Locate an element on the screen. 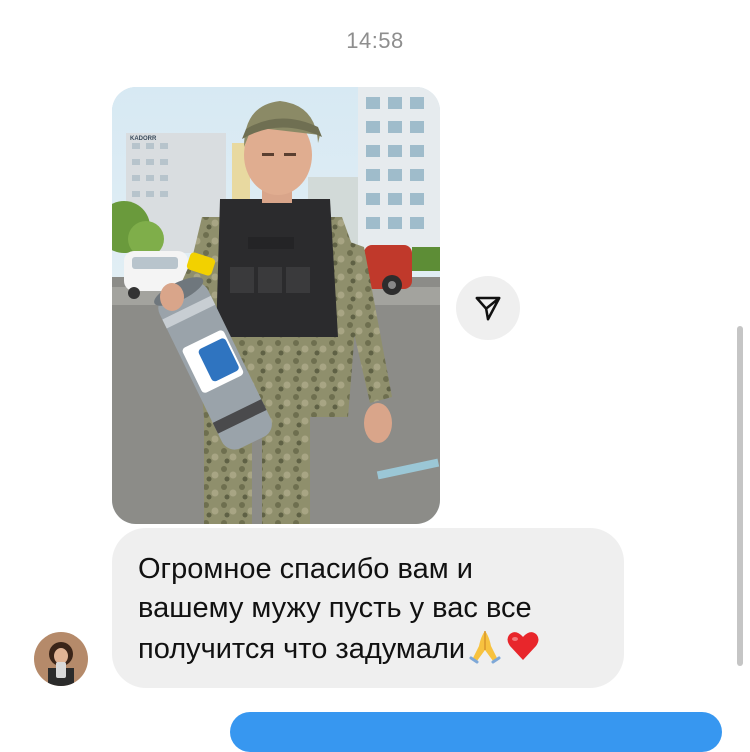 This screenshot has width=750, height=752. share-button is located at coordinates (488, 308).